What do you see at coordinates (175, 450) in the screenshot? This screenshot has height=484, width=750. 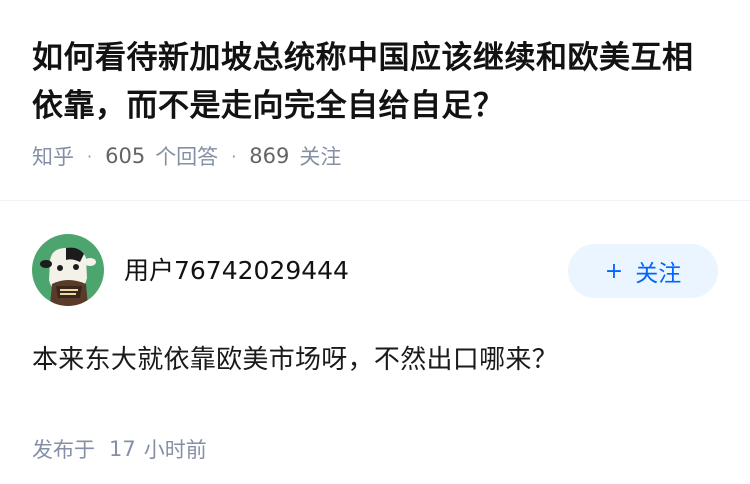 I see `publish-unit: 小时前` at bounding box center [175, 450].